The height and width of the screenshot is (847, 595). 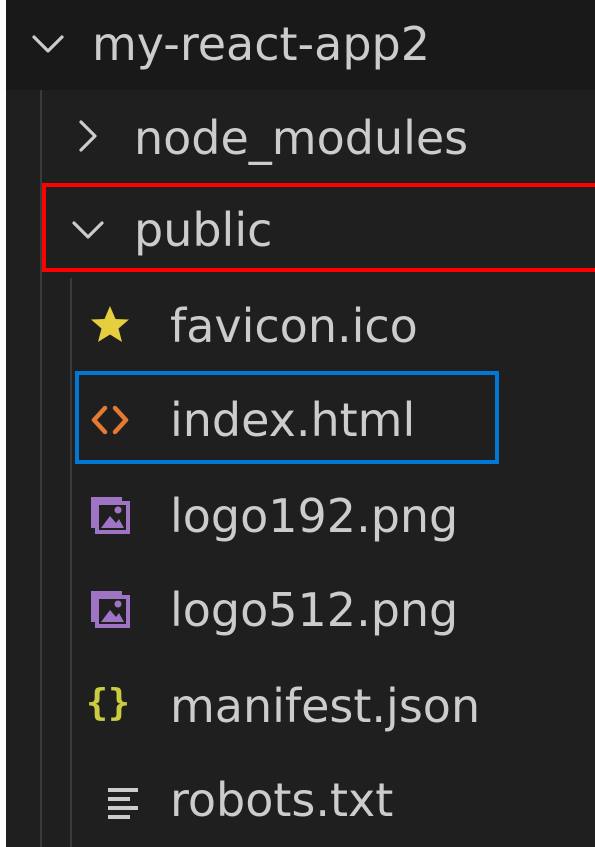 What do you see at coordinates (261, 44) in the screenshot?
I see `root-folder-label: my-react-app2` at bounding box center [261, 44].